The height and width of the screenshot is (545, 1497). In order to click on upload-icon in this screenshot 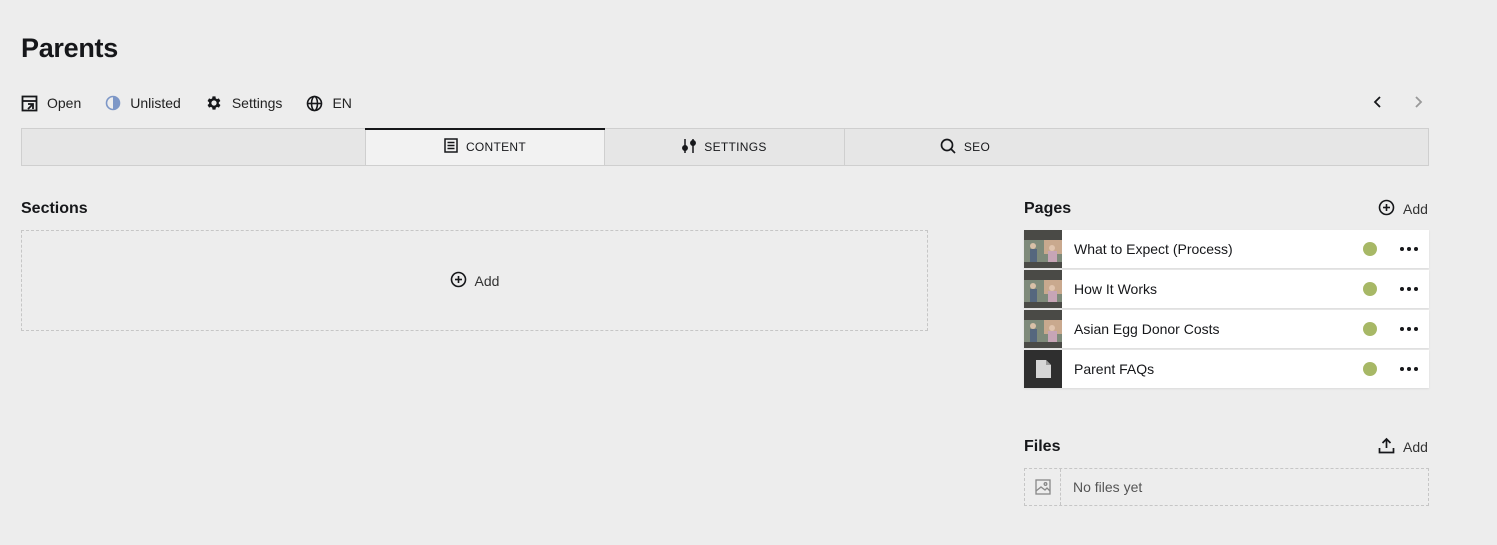, I will do `click(1386, 447)`.